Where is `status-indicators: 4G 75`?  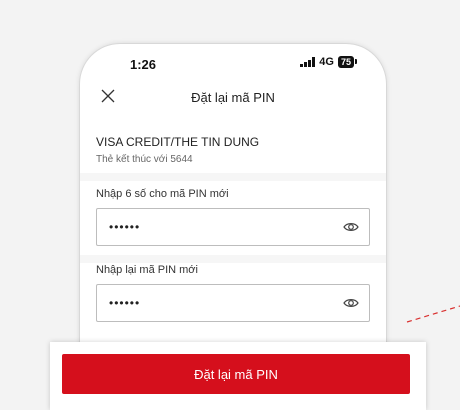 status-indicators: 4G 75 is located at coordinates (329, 62).